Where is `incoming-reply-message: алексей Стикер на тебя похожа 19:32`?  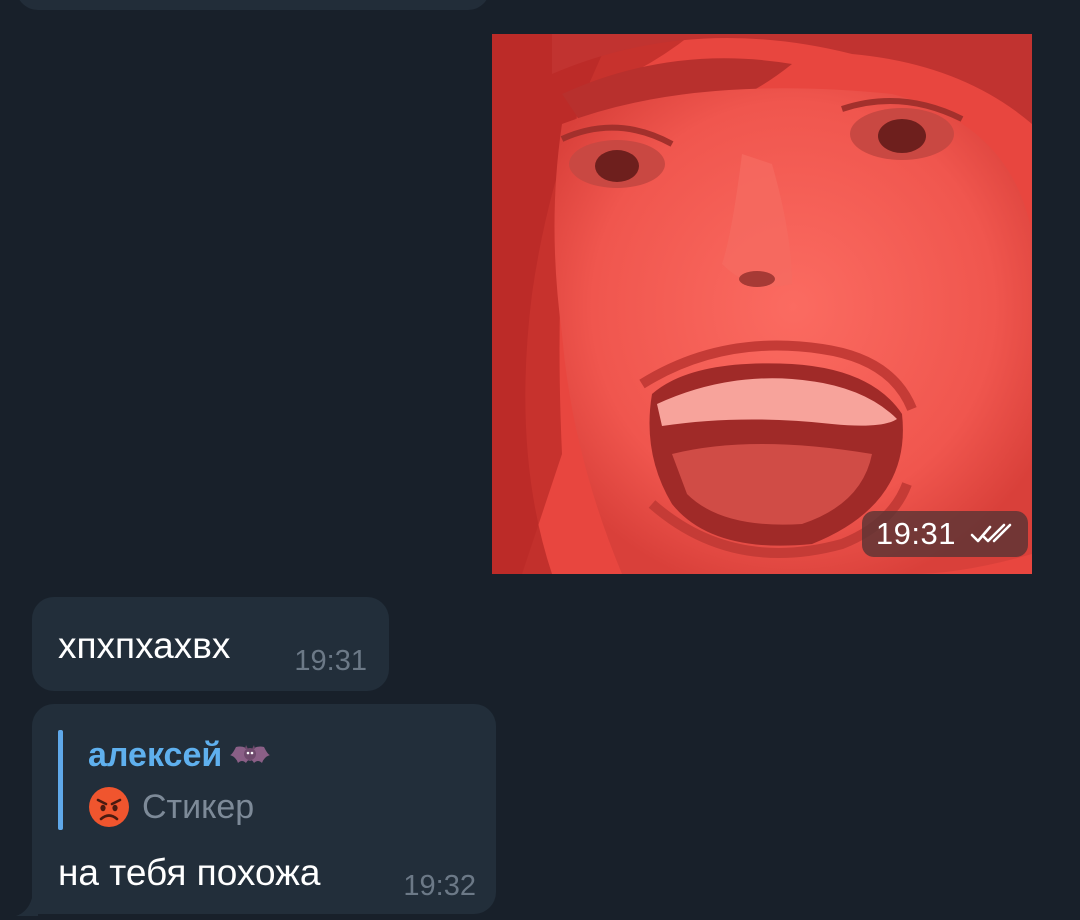 incoming-reply-message: алексей Стикер на тебя похожа 19:32 is located at coordinates (264, 809).